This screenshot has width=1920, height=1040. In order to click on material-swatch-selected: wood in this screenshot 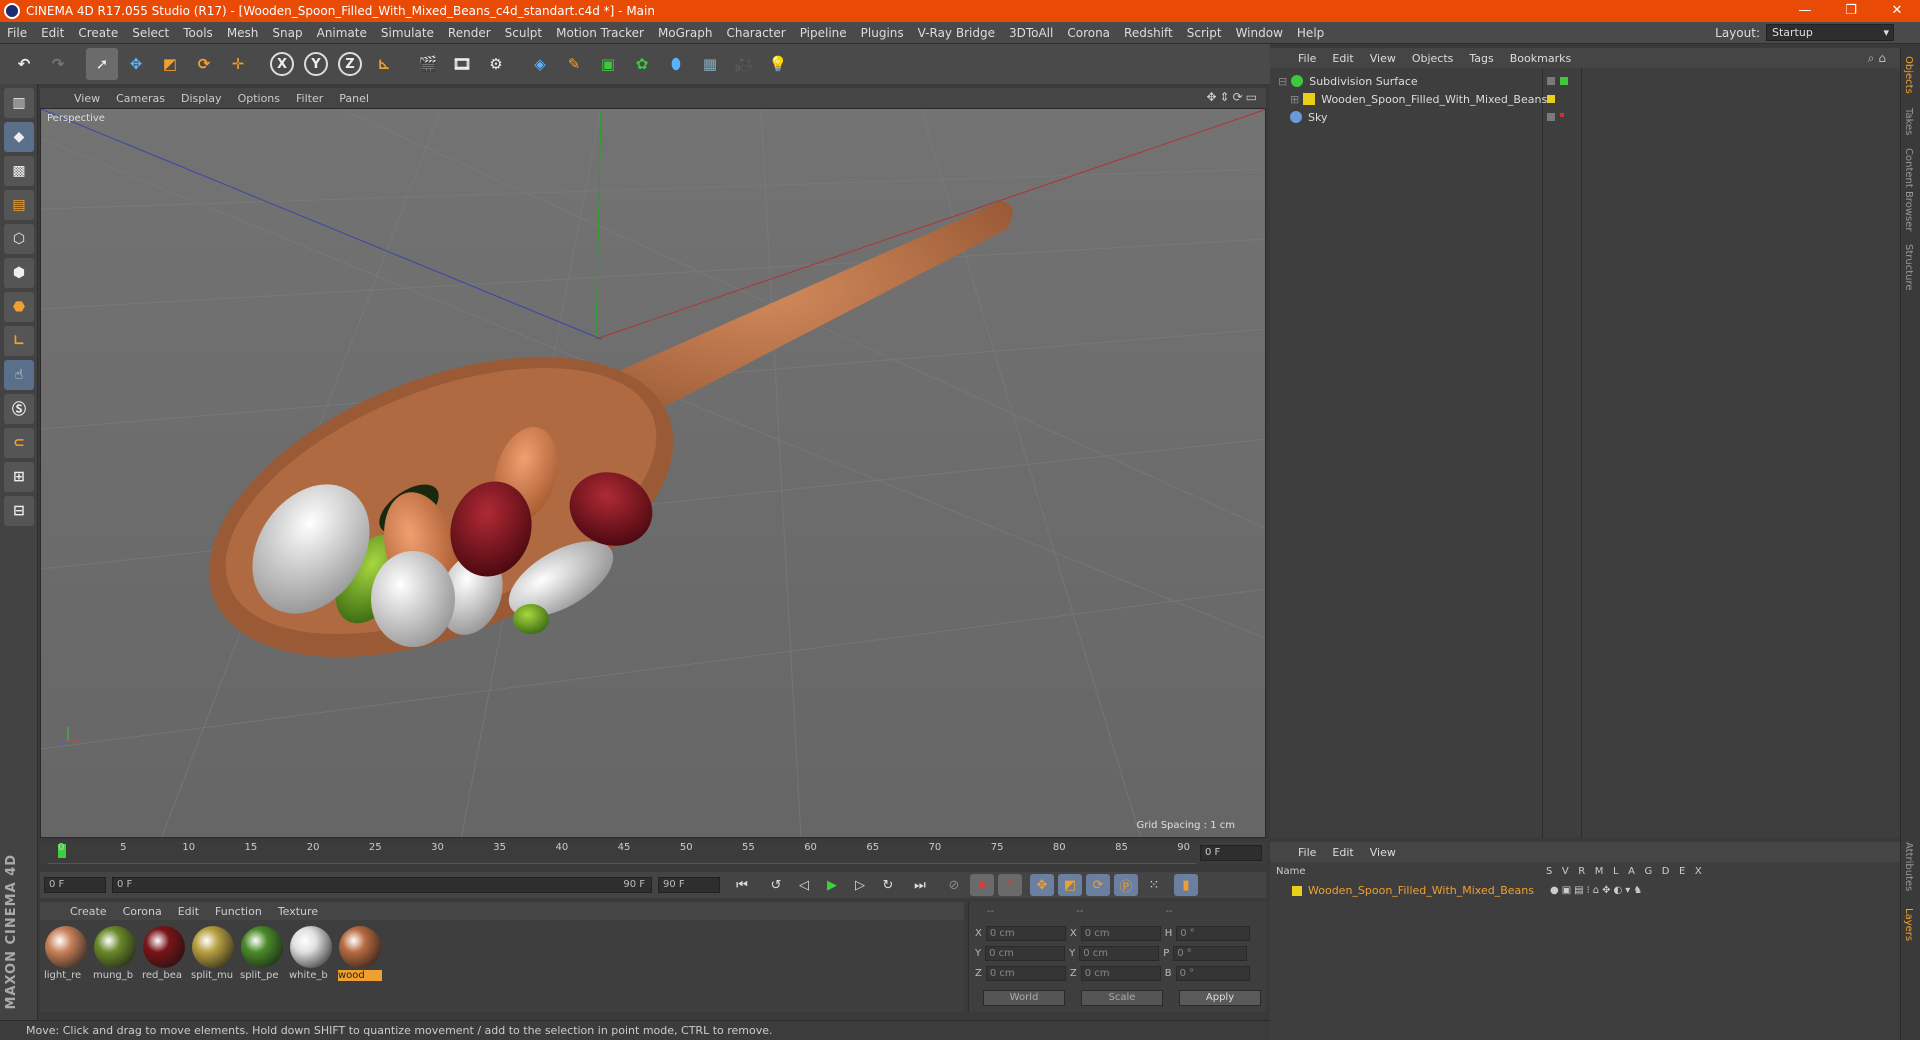, I will do `click(360, 966)`.